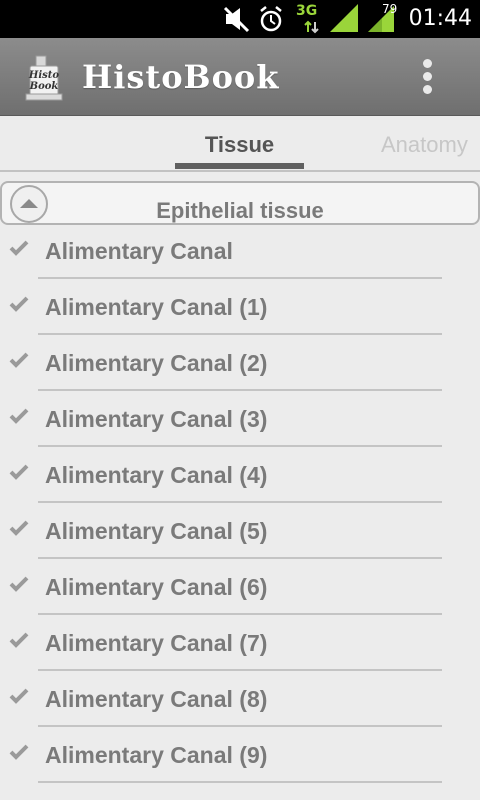  I want to click on list-item: Alimentary Canal (5), so click(240, 532).